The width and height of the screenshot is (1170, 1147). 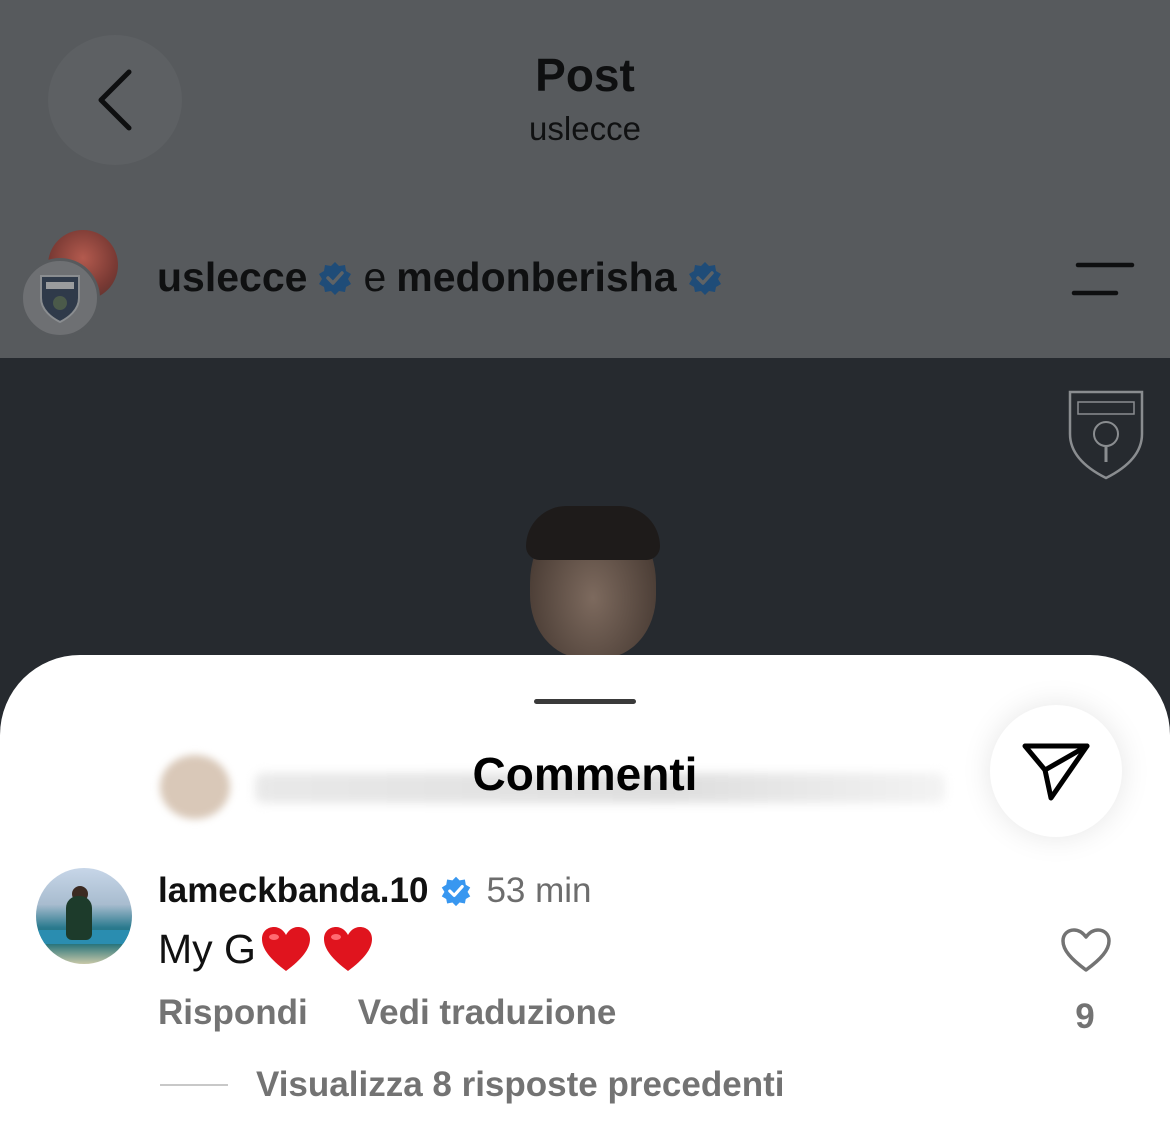 I want to click on comment-body: My G, so click(x=266, y=949).